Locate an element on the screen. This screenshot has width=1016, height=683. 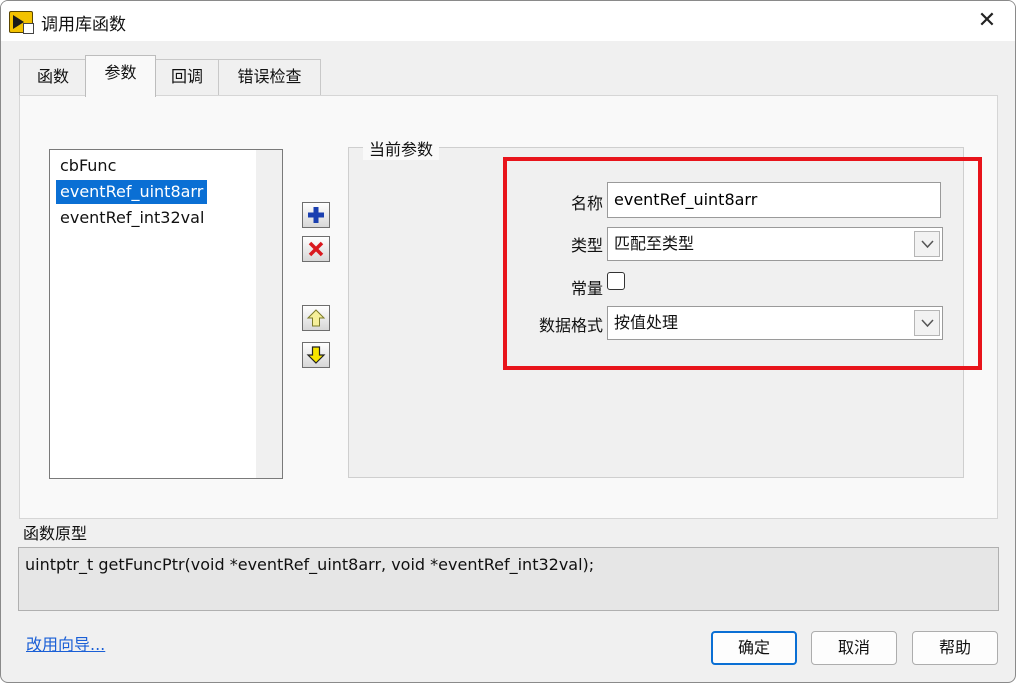
add-parameter-button is located at coordinates (316, 215).